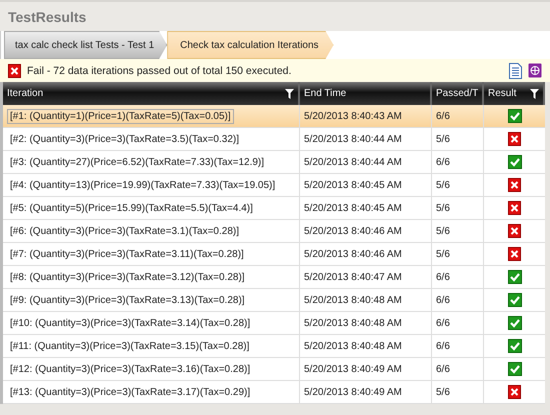 Image resolution: width=550 pixels, height=415 pixels. Describe the element at coordinates (274, 392) in the screenshot. I see `table-row: [#13: (Quantity=3)(Price=3)(TaxRate=3.17)(Tax=0.29)] 5/20/2013 8:40:49 AM 5/6` at that location.